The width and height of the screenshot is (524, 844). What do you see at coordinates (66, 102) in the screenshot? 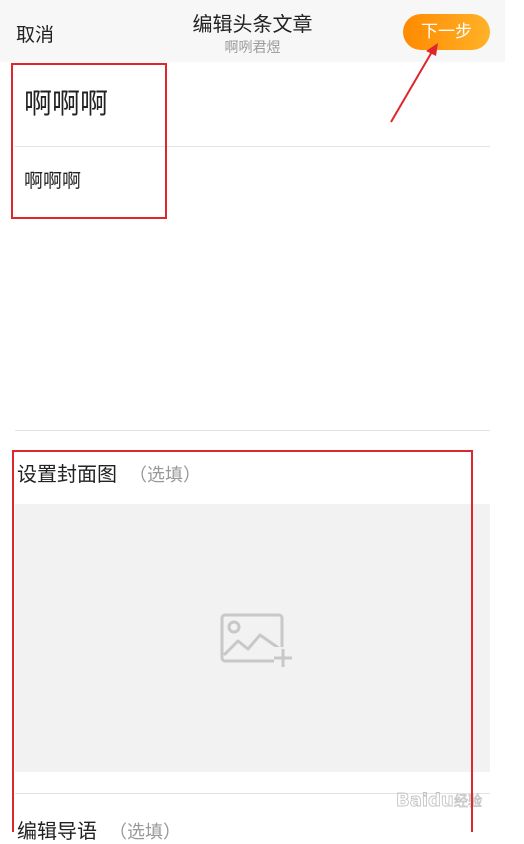
I see `article-title-input: 啊啊啊` at bounding box center [66, 102].